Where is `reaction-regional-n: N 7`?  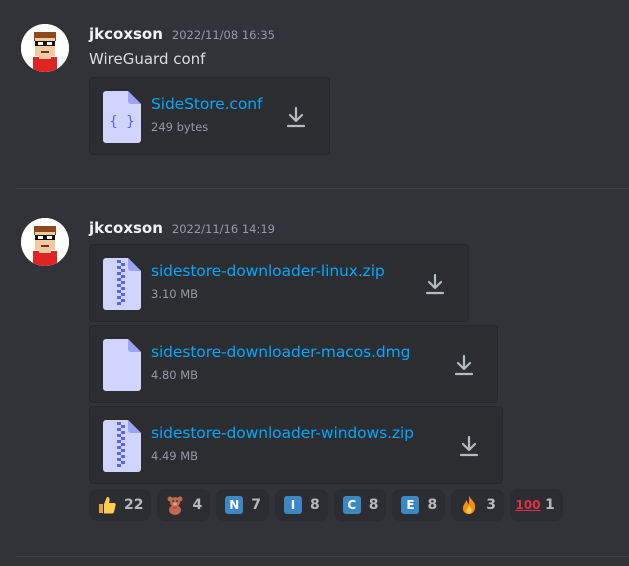 reaction-regional-n: N 7 is located at coordinates (242, 505).